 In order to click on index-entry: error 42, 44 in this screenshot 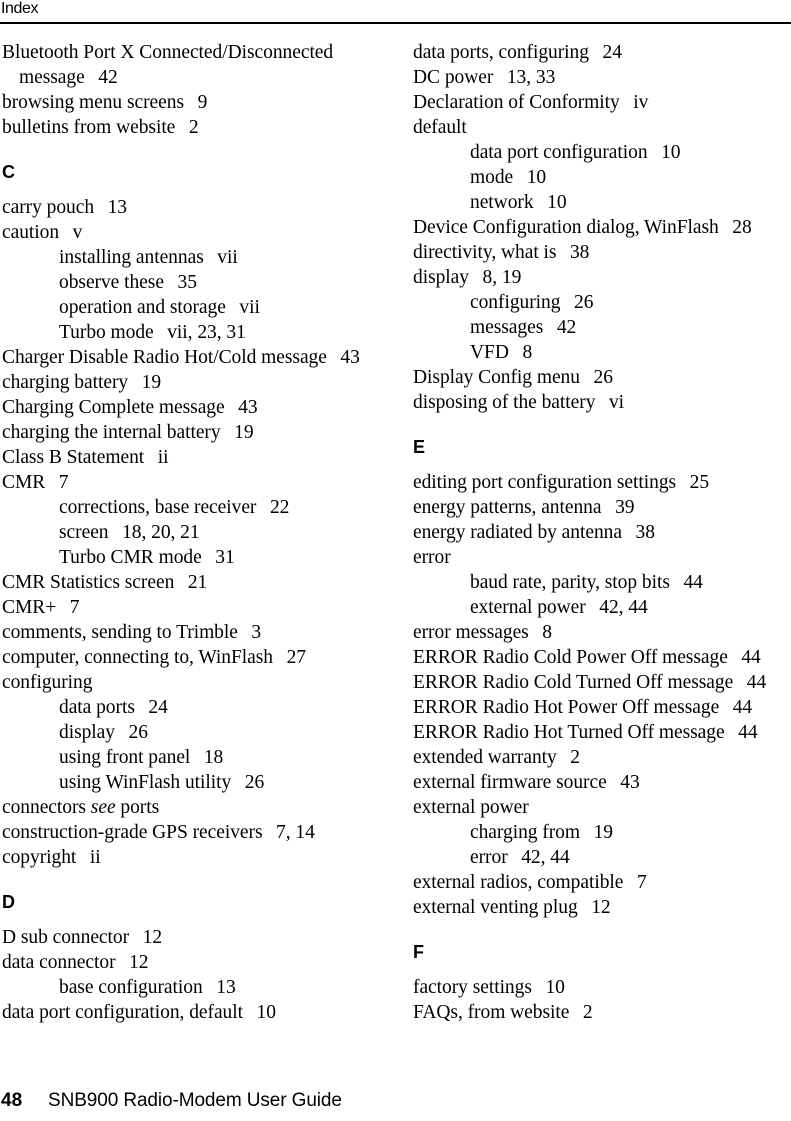, I will do `click(602, 857)`.